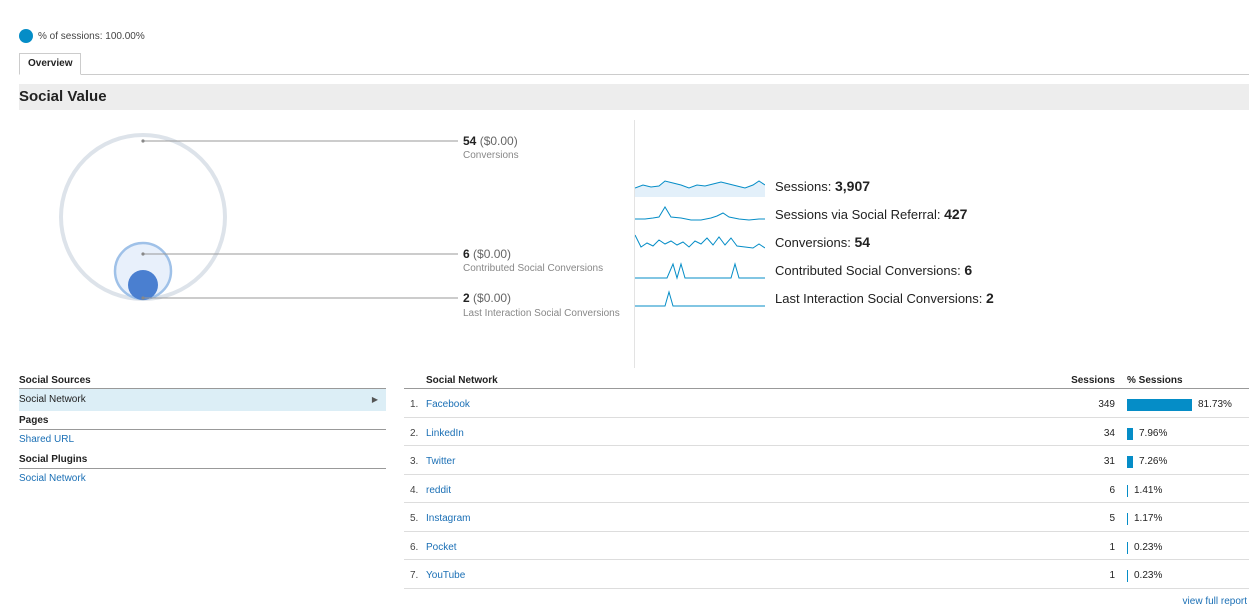 This screenshot has width=1249, height=612. I want to click on tab-overview: Overview, so click(50, 64).